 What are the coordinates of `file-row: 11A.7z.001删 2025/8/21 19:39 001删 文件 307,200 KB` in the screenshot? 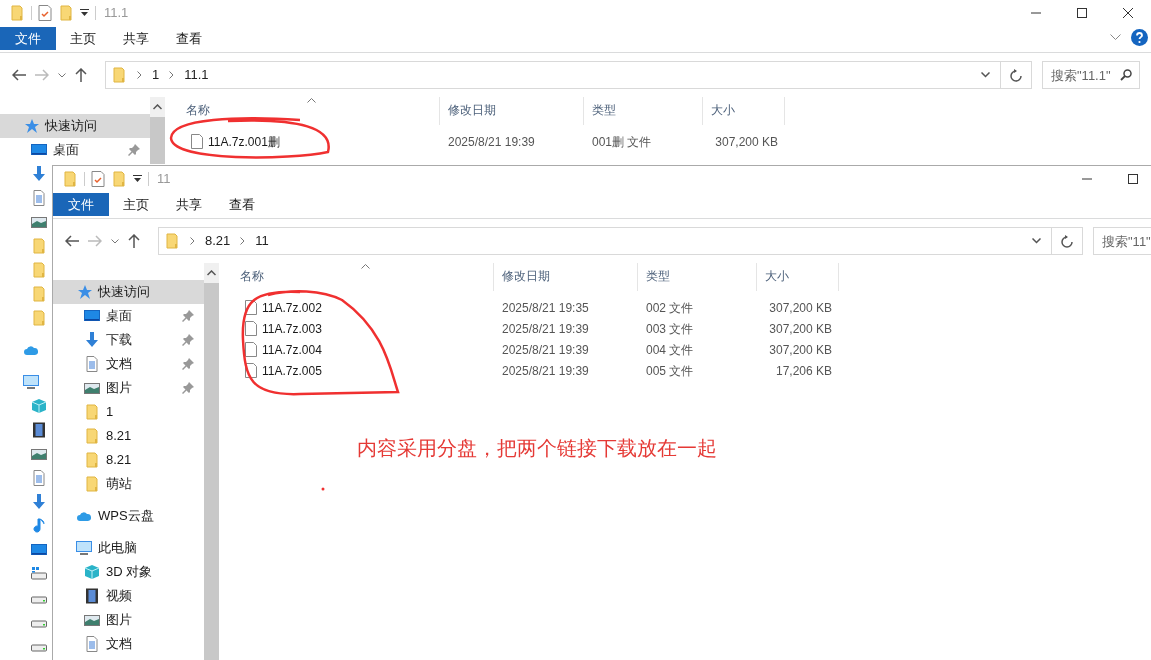 It's located at (658, 141).